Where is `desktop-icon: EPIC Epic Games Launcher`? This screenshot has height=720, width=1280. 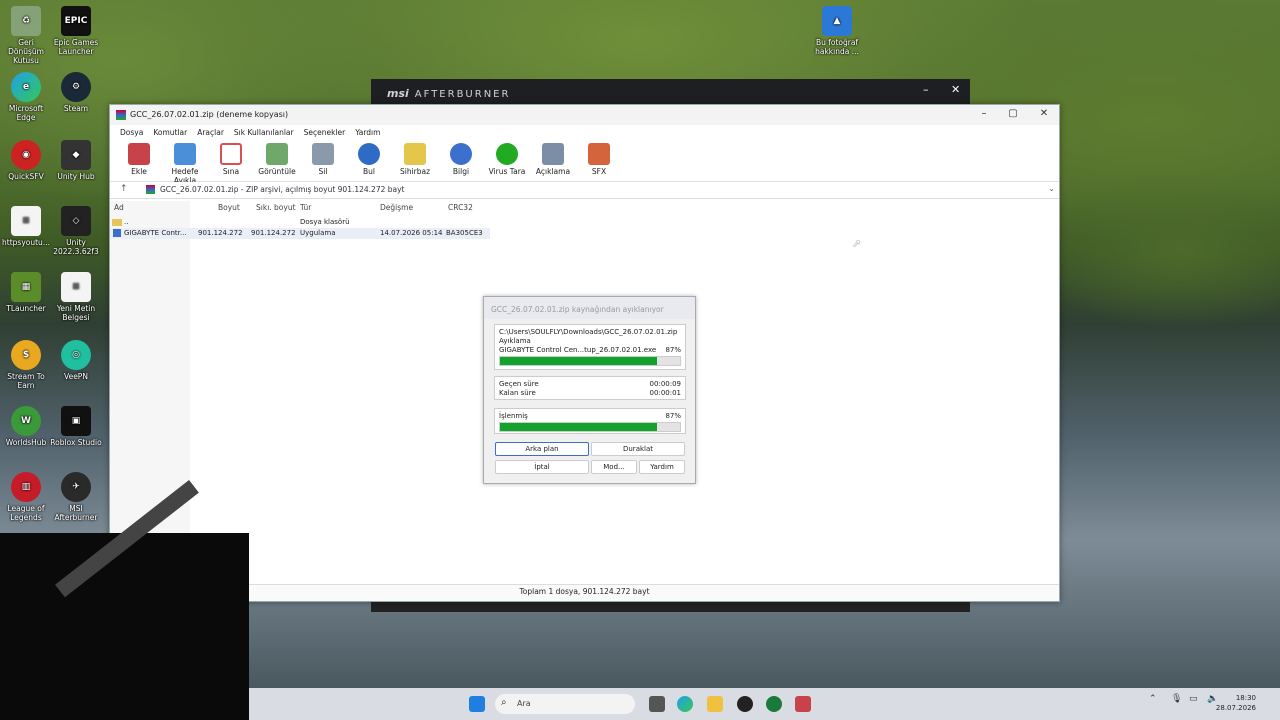
desktop-icon: EPIC Epic Games Launcher is located at coordinates (76, 31).